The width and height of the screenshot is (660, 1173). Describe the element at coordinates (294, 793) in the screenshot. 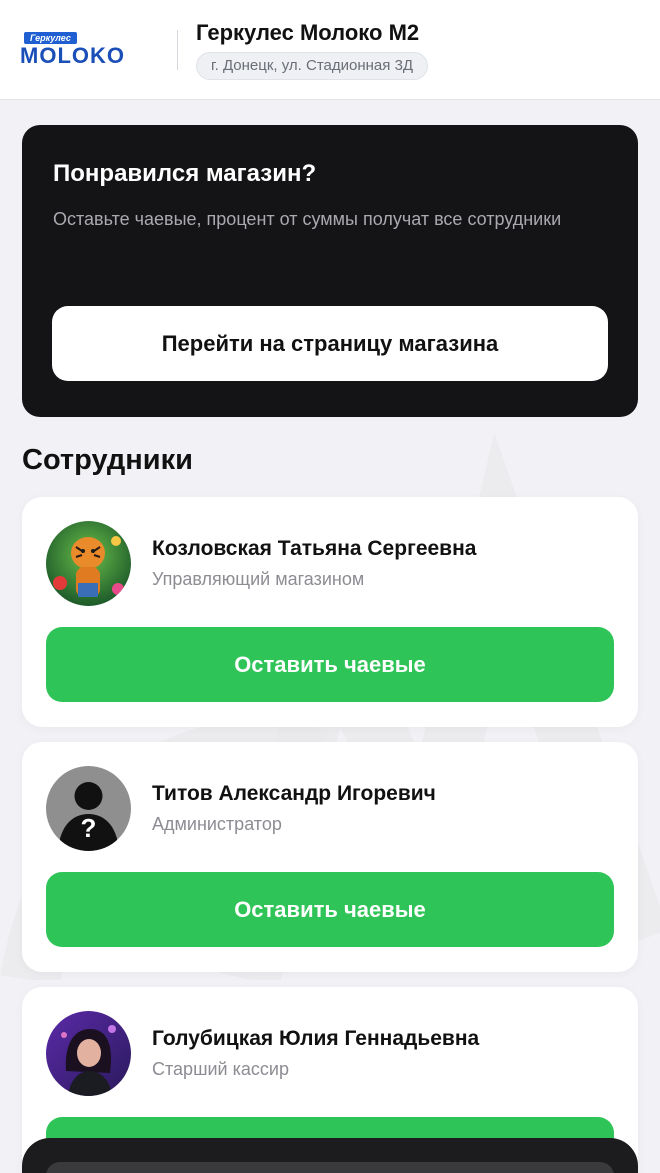

I see `employee-name: Титов Александр Игоревич` at that location.